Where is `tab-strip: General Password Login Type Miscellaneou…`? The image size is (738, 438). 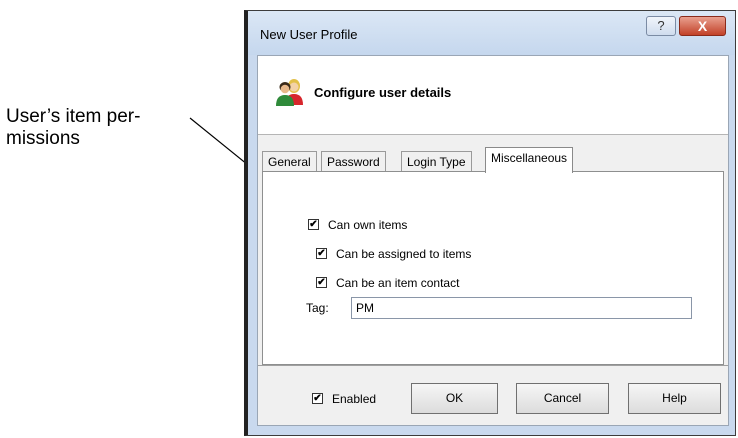
tab-strip: General Password Login Type Miscellaneou… is located at coordinates (494, 160).